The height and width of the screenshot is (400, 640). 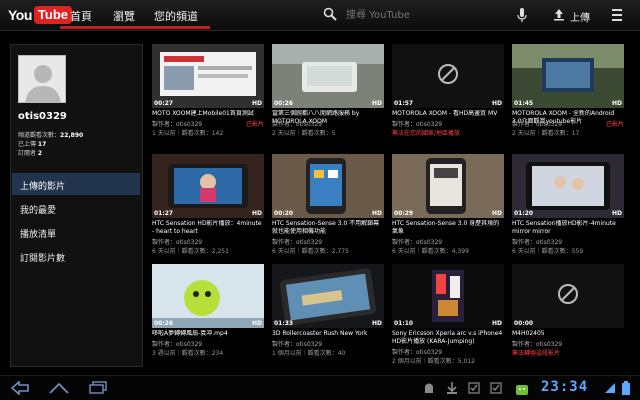 I want to click on menu-icon, so click(x=617, y=15).